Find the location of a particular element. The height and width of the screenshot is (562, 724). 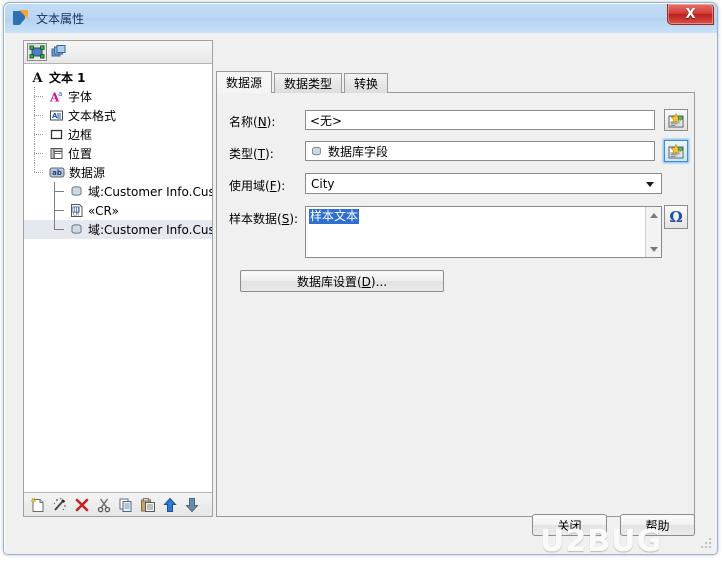

tree-item-label: 文本格式 is located at coordinates (92, 116).